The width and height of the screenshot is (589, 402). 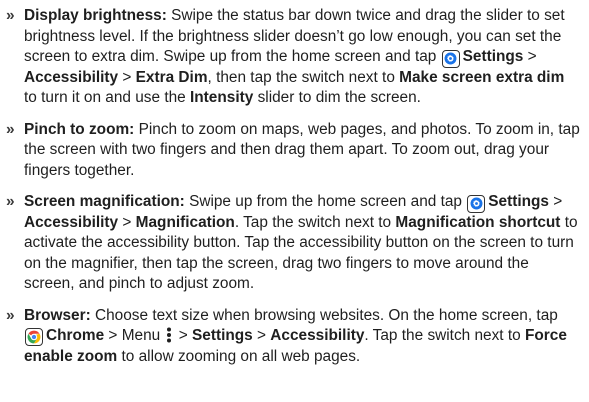 What do you see at coordinates (107, 97) in the screenshot?
I see `item-text: to turn it on and use the` at bounding box center [107, 97].